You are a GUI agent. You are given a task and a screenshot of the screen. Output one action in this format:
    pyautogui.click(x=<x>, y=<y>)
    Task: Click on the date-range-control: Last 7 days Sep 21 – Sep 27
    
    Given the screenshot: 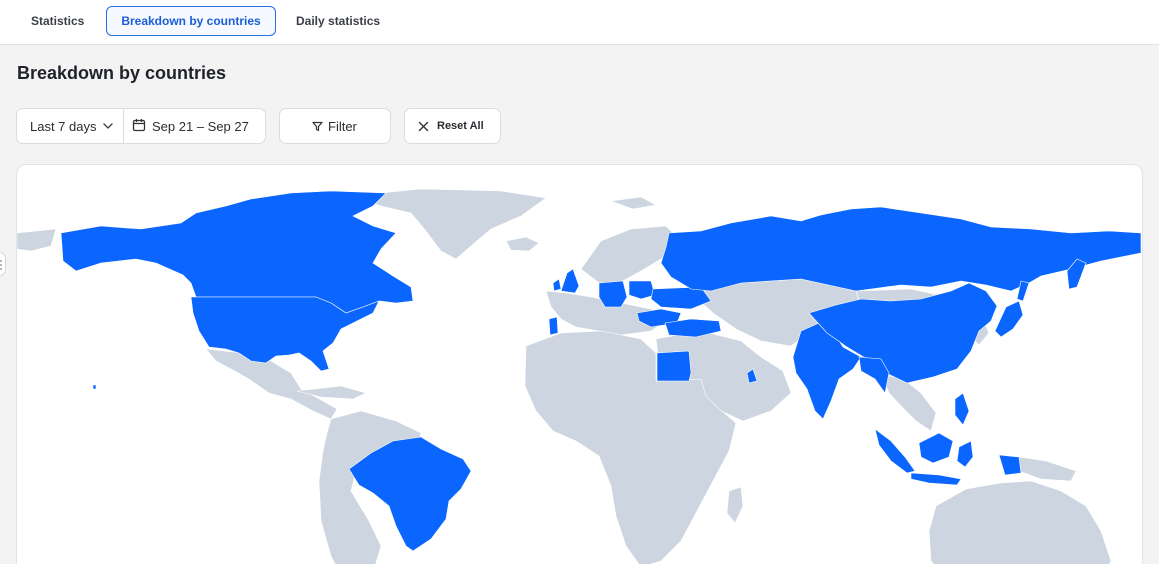 What is the action you would take?
    pyautogui.click(x=141, y=126)
    